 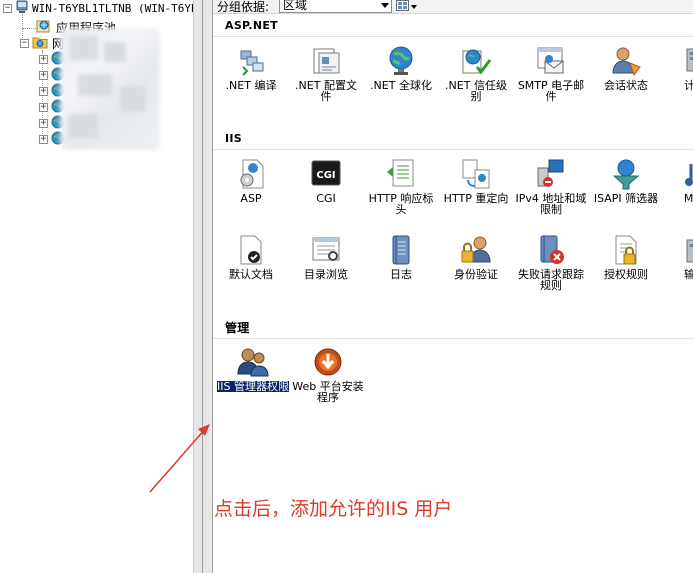 I want to click on feature-label: 输出, so click(x=688, y=274).